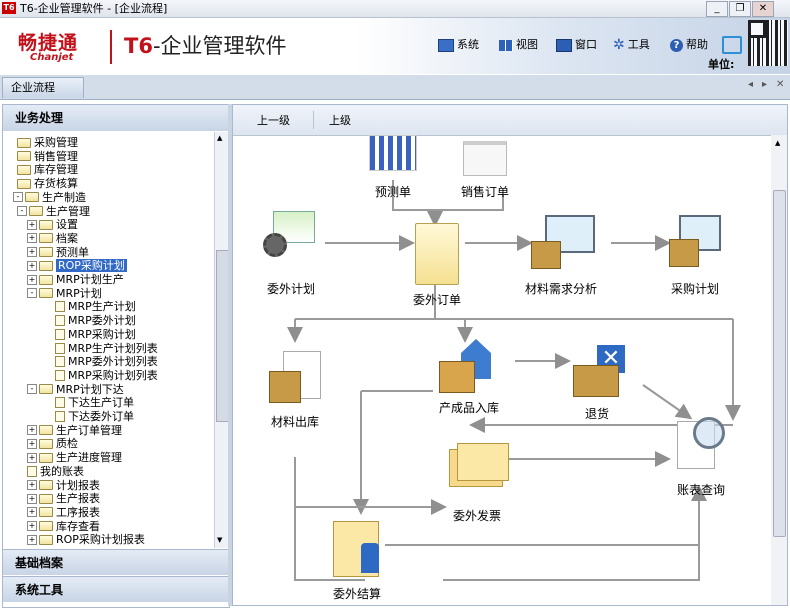 The height and width of the screenshot is (608, 790). What do you see at coordinates (289, 236) in the screenshot?
I see `outsource-plan-icon` at bounding box center [289, 236].